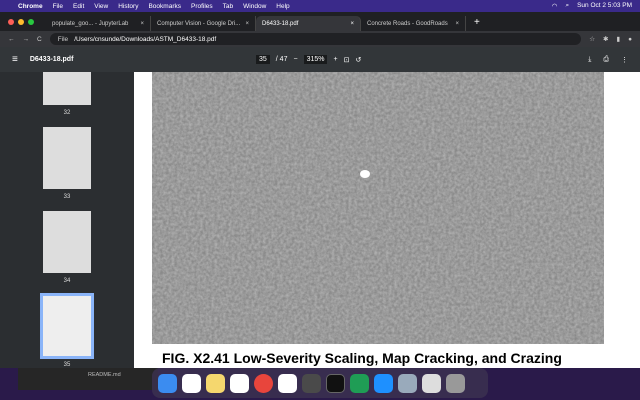 The image size is (640, 400). Describe the element at coordinates (88, 379) in the screenshot. I see `finder-window: README.md` at that location.